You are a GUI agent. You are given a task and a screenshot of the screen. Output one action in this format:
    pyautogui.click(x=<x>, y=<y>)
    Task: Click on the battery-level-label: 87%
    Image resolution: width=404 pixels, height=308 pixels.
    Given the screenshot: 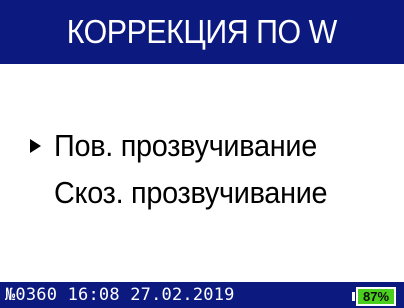 What is the action you would take?
    pyautogui.click(x=376, y=296)
    